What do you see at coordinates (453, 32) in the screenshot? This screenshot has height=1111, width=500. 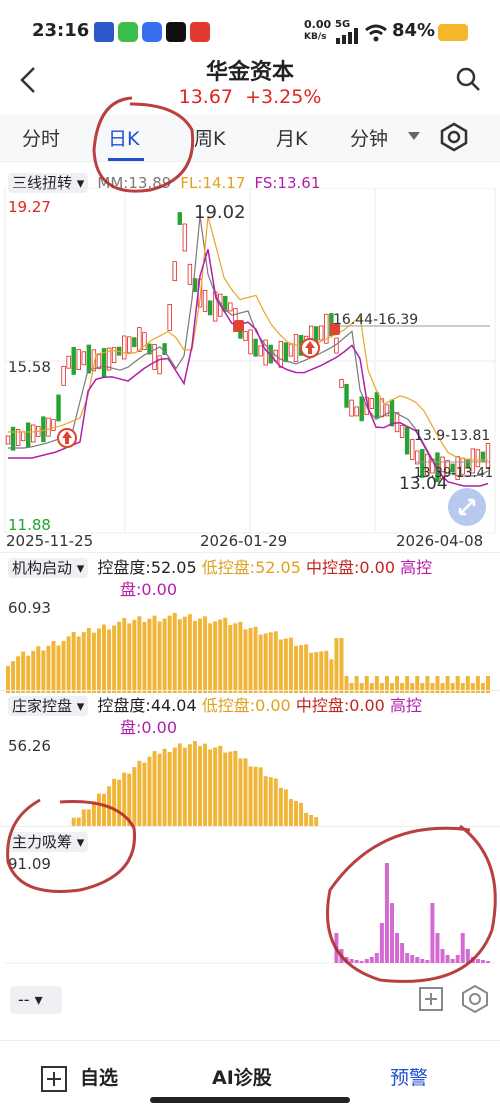 I see `battery-icon` at bounding box center [453, 32].